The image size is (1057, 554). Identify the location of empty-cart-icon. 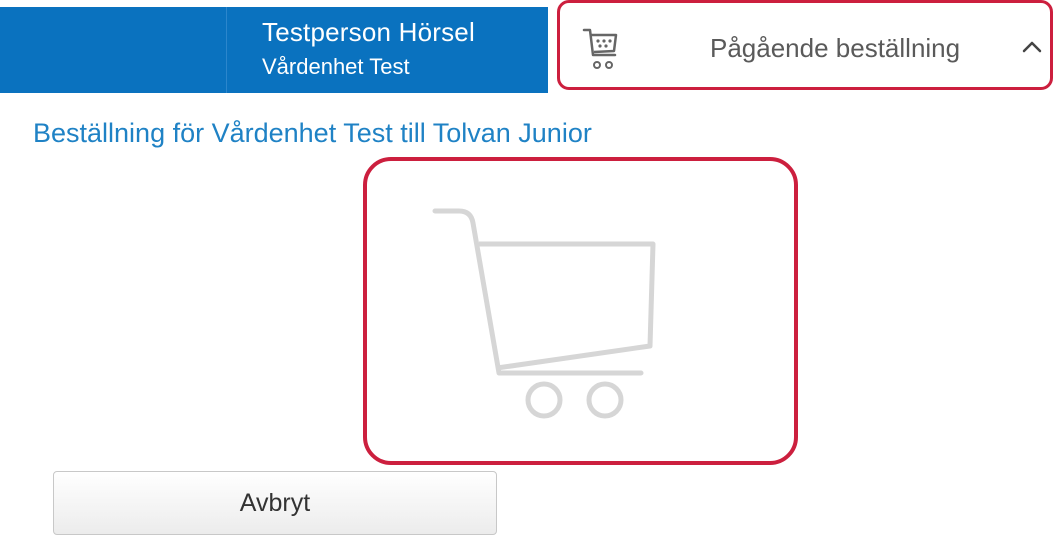
(544, 313).